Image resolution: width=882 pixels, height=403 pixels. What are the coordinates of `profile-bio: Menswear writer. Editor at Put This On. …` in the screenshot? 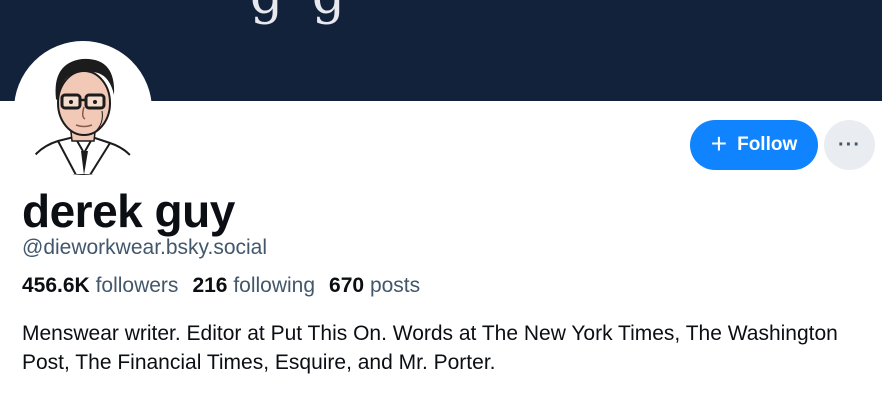 It's located at (430, 348).